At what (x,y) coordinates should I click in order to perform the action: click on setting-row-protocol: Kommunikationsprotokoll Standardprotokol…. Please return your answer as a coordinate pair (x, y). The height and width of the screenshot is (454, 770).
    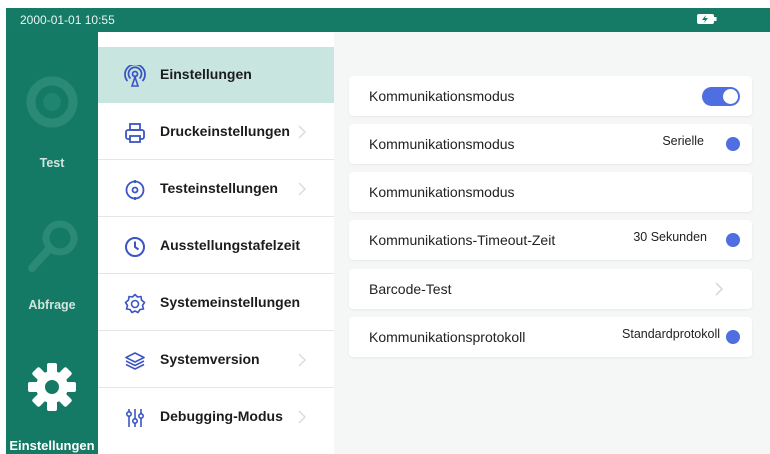
    Looking at the image, I should click on (550, 337).